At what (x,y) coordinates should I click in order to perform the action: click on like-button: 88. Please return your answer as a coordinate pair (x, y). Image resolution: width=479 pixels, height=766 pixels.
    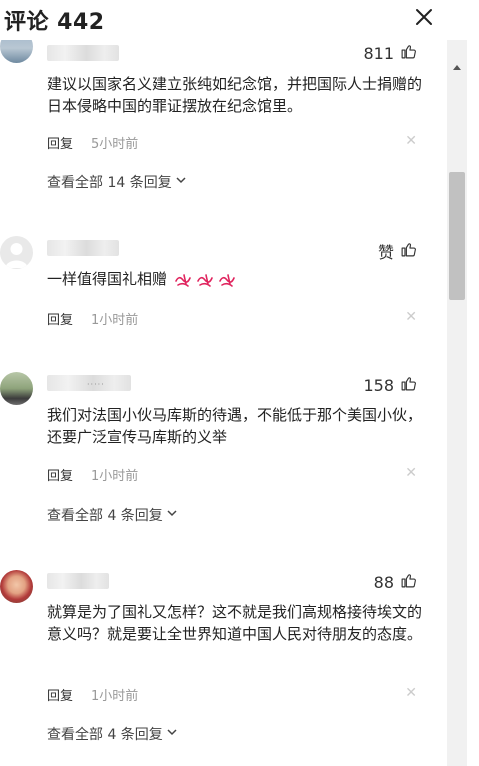
    Looking at the image, I should click on (395, 582).